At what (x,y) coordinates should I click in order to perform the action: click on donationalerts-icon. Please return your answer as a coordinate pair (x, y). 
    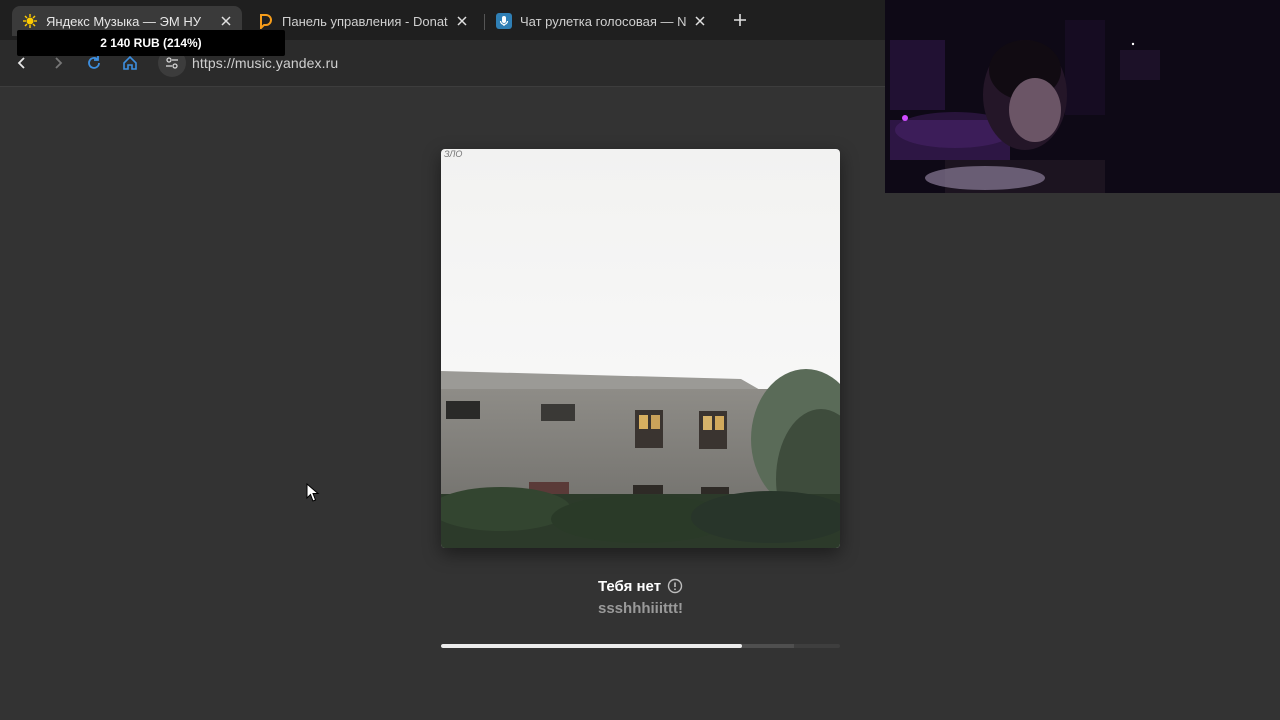
    Looking at the image, I should click on (266, 21).